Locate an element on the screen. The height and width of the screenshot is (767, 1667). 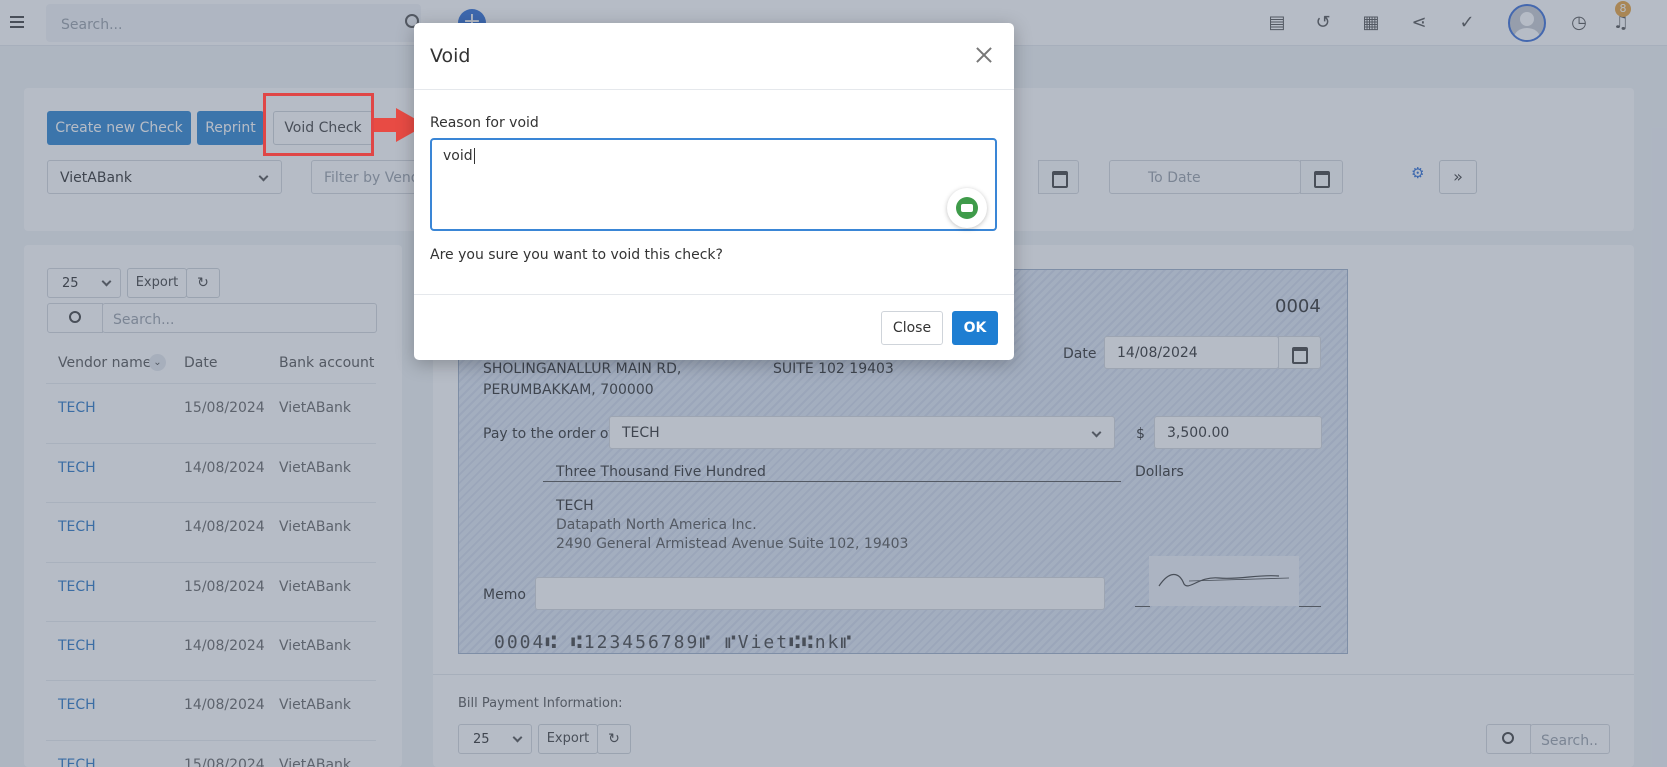
reason-label: Reason for void is located at coordinates (484, 123).